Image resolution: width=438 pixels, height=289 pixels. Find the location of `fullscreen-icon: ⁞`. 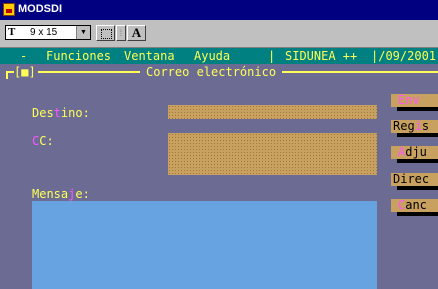

fullscreen-icon: ⁞ is located at coordinates (121, 33).